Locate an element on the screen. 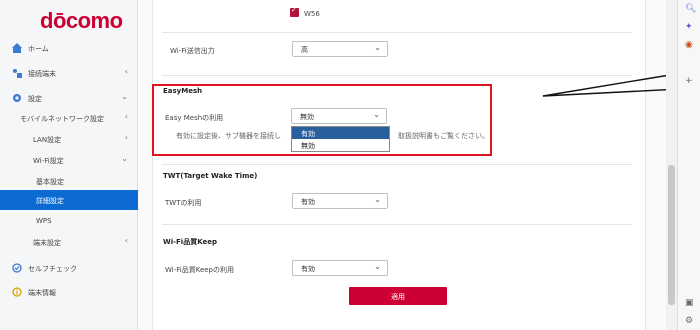  search-icon: 🔍︎ is located at coordinates (690, 9).